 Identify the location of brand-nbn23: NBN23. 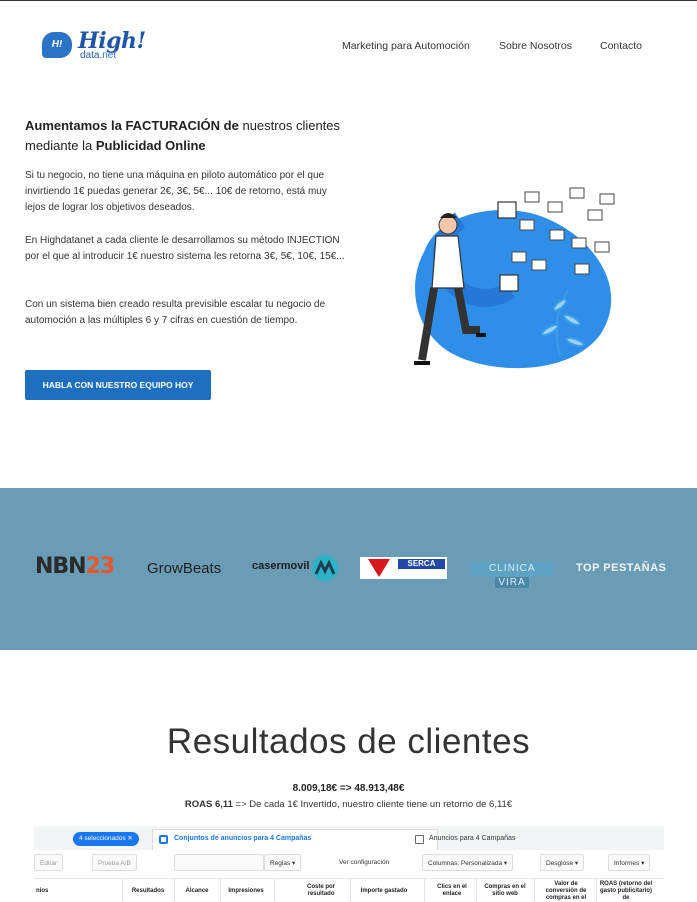
(75, 566).